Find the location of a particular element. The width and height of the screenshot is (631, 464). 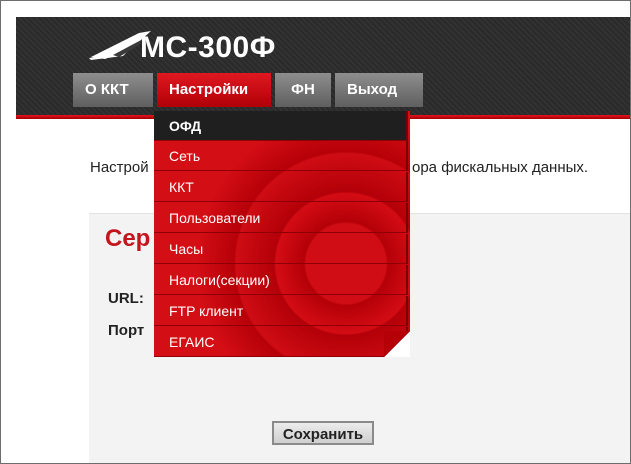

tab-settings: Настройки is located at coordinates (214, 90).